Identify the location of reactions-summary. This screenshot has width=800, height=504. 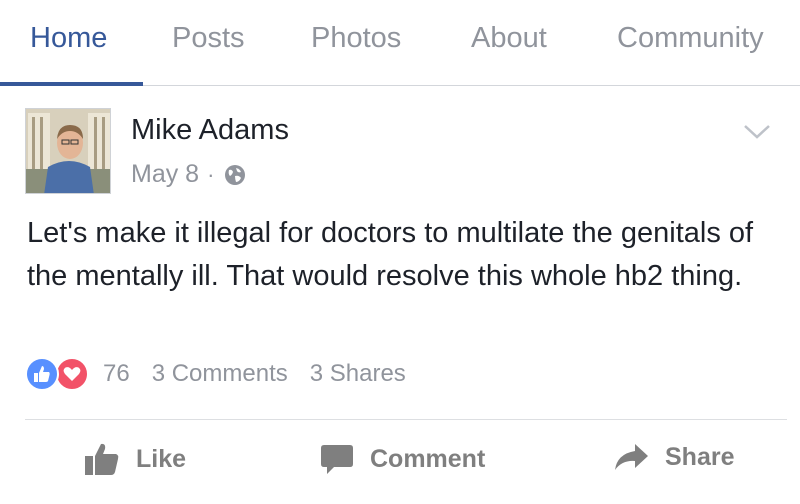
(61, 374).